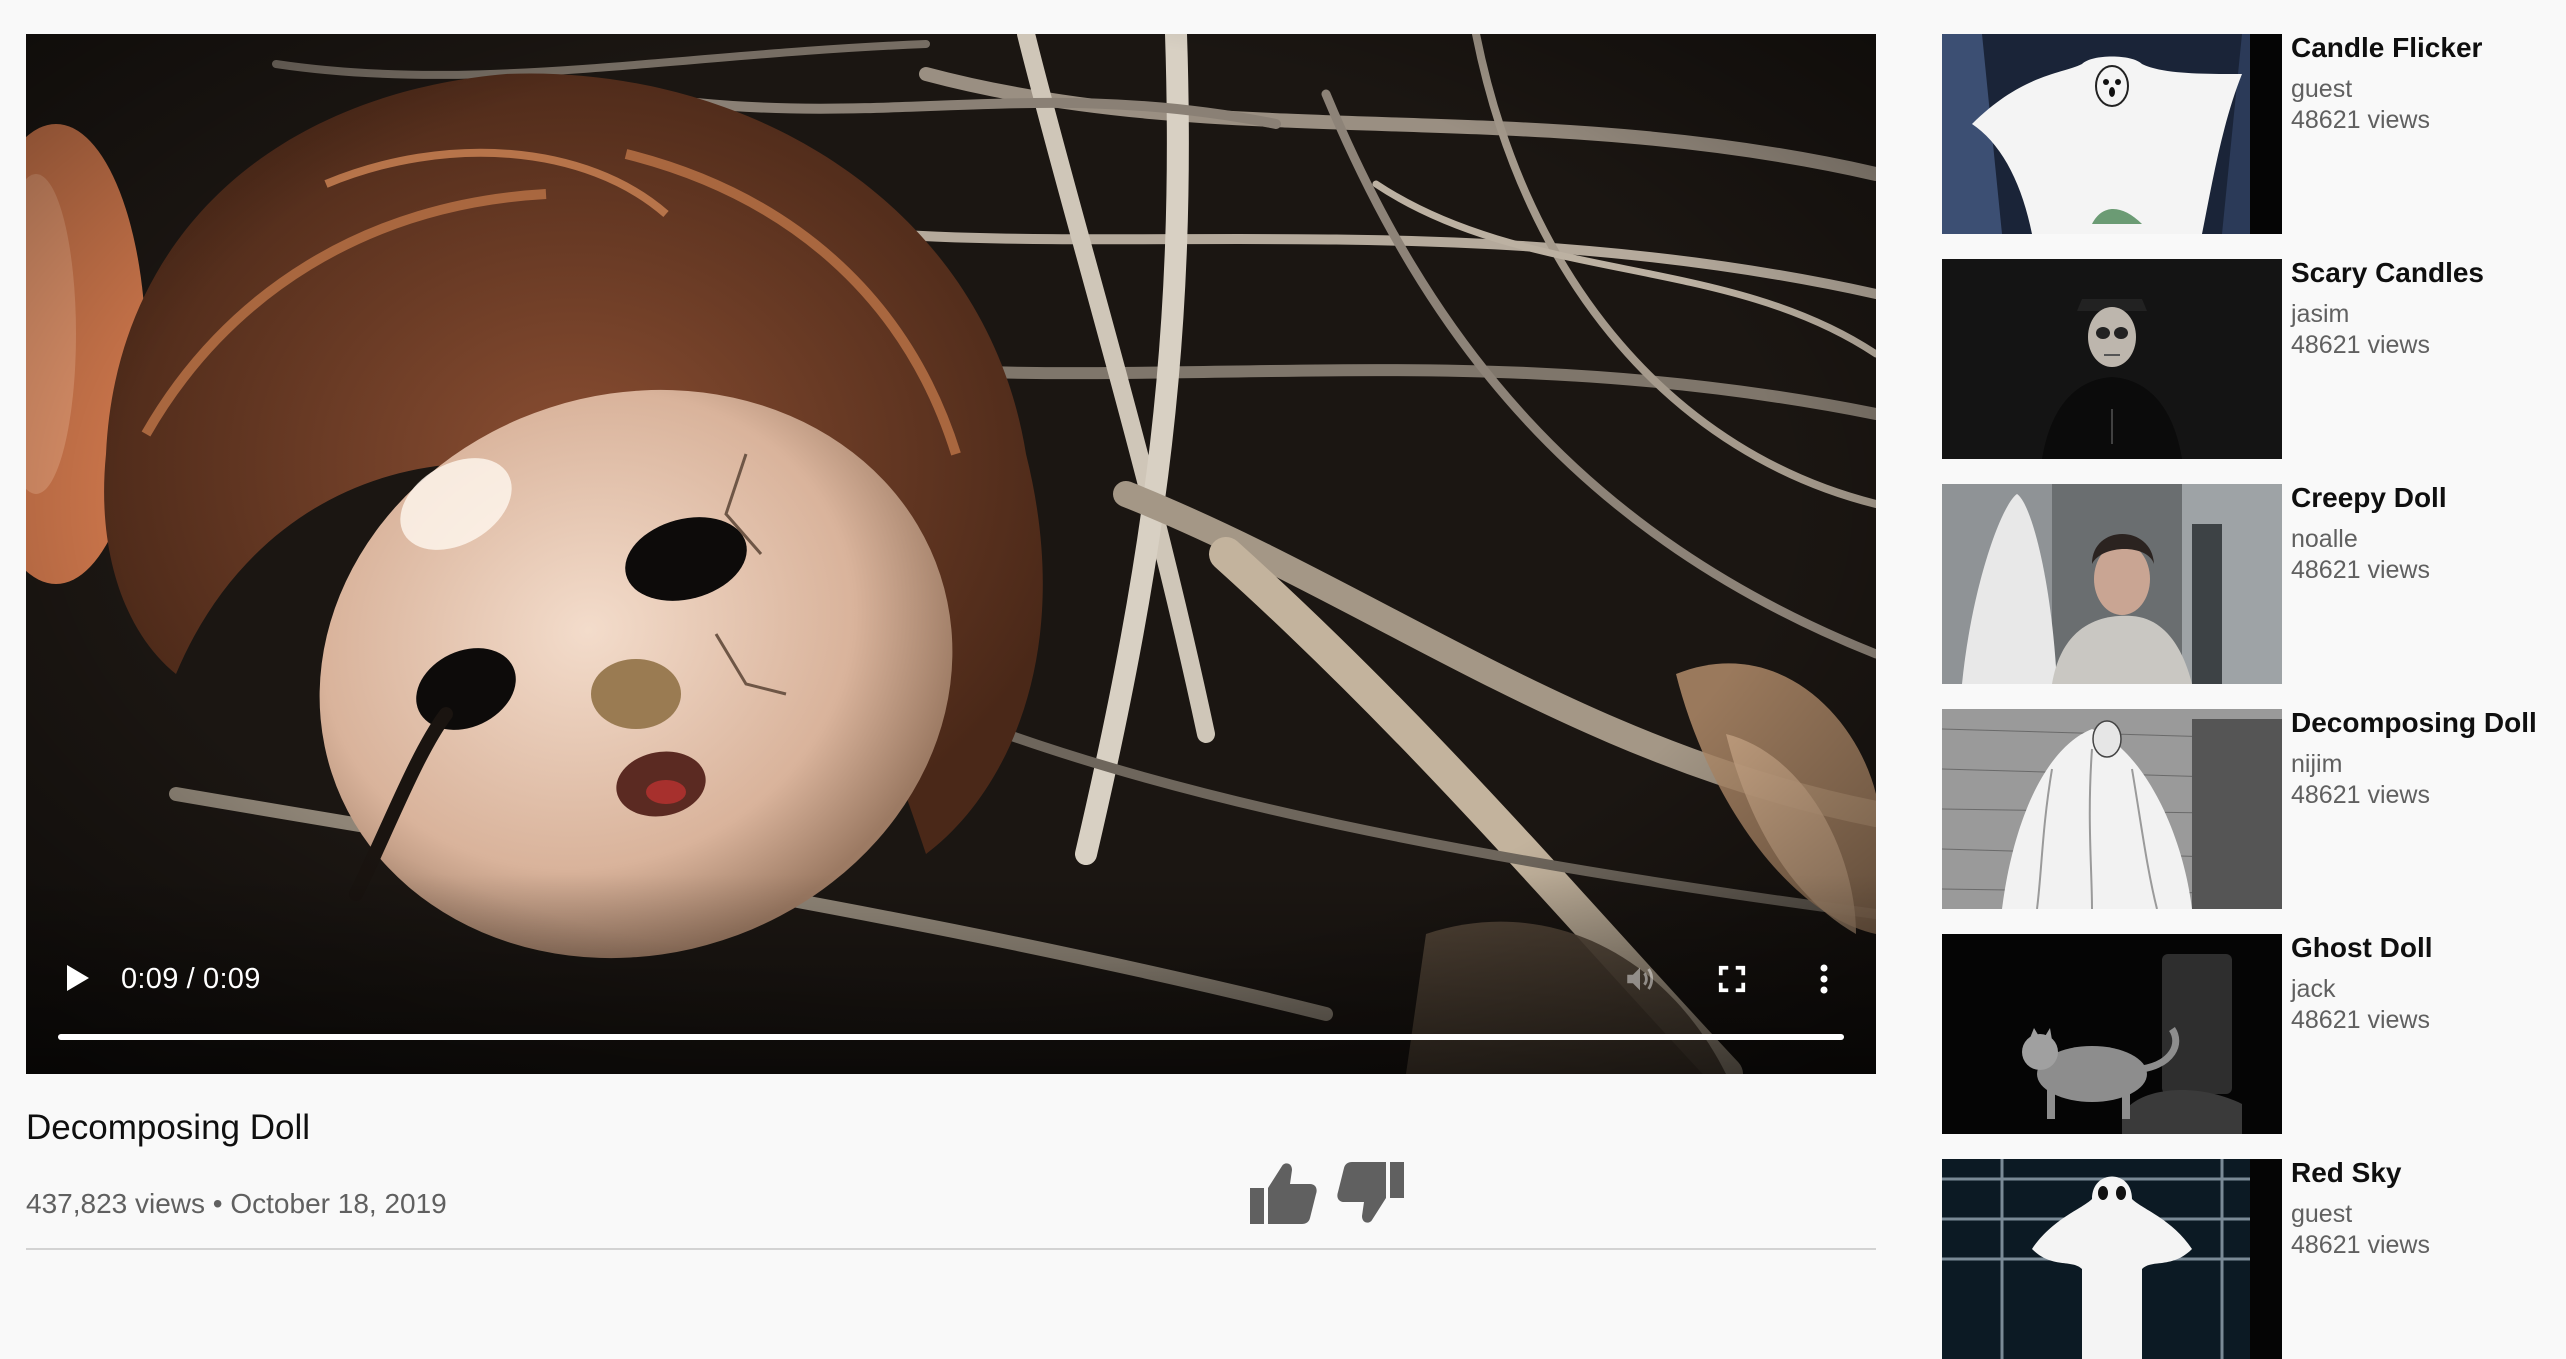 Image resolution: width=2566 pixels, height=1359 pixels. I want to click on play-button, so click(78, 978).